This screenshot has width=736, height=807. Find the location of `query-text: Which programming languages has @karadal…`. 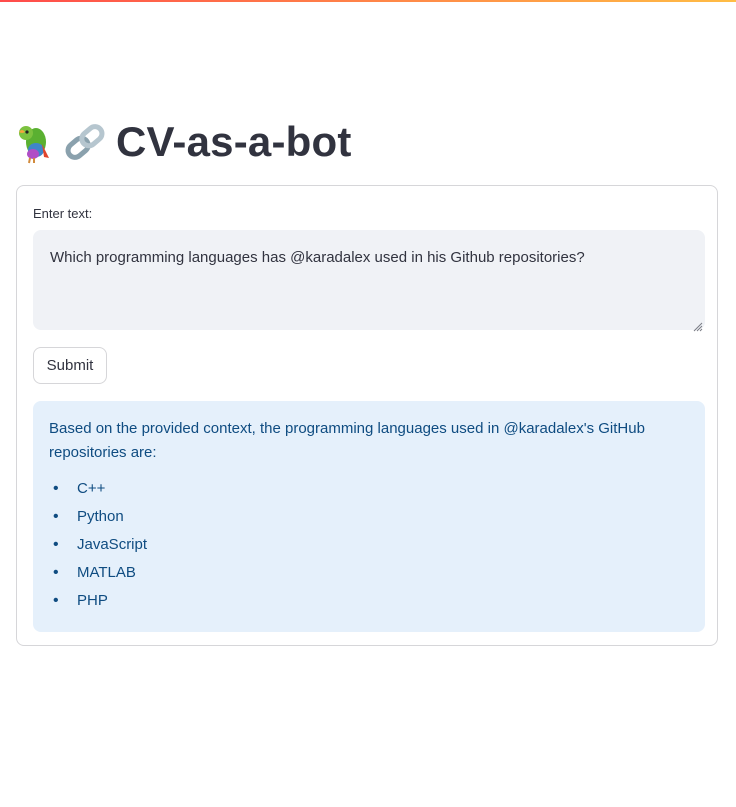

query-text: Which programming languages has @karadal… is located at coordinates (317, 257).